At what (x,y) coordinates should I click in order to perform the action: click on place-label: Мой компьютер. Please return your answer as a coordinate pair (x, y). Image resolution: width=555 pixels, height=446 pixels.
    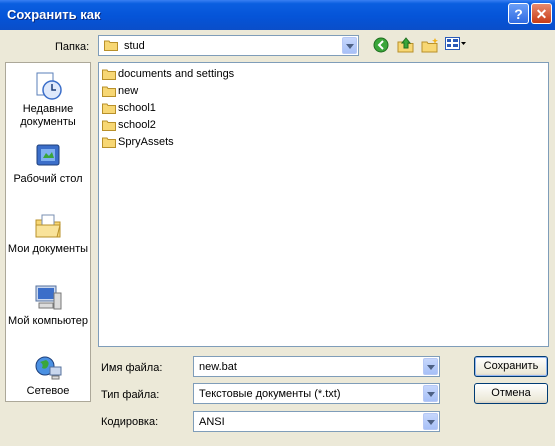
    Looking at the image, I should click on (48, 321).